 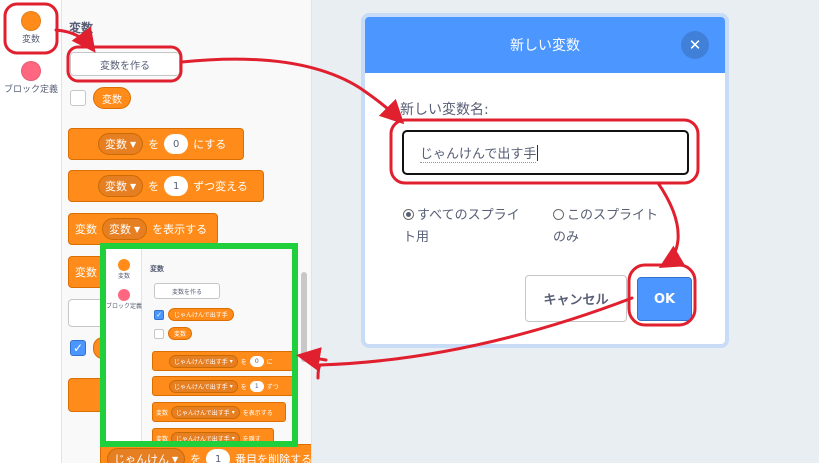 I want to click on inset-title: 変数, so click(x=157, y=269).